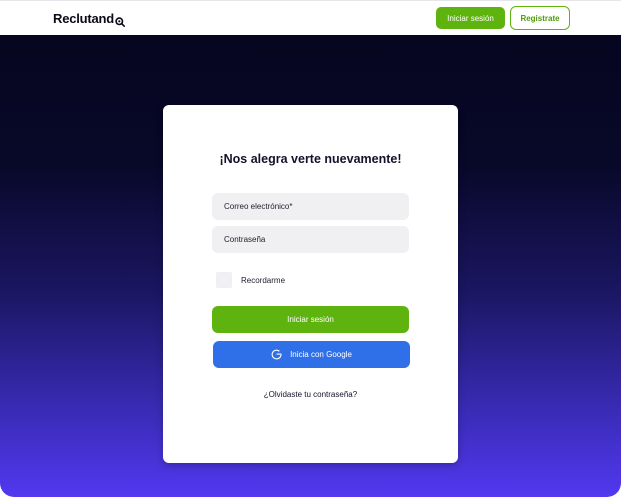 The image size is (621, 497). What do you see at coordinates (310, 319) in the screenshot?
I see `login-submit-button: Iniciar sesión` at bounding box center [310, 319].